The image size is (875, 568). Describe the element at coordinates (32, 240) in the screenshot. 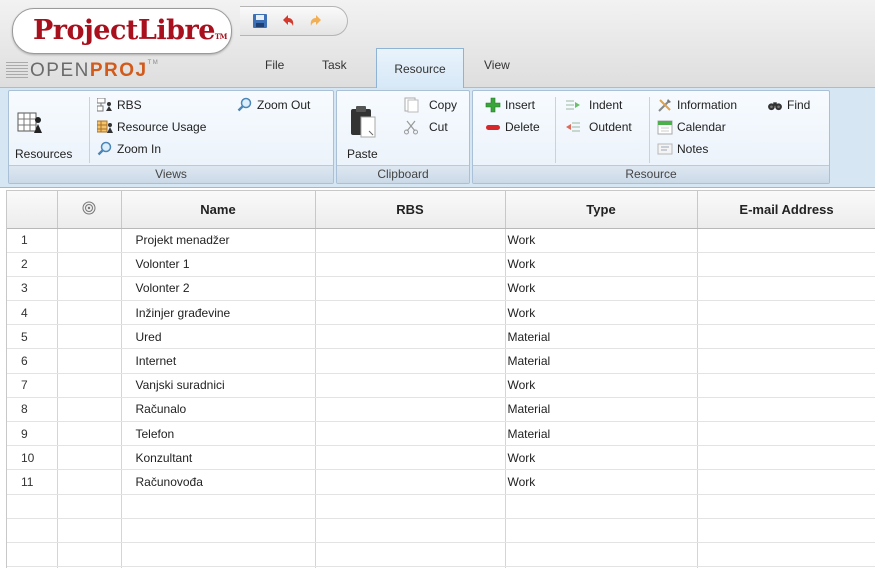

I see `row-number-cell: 1` at that location.